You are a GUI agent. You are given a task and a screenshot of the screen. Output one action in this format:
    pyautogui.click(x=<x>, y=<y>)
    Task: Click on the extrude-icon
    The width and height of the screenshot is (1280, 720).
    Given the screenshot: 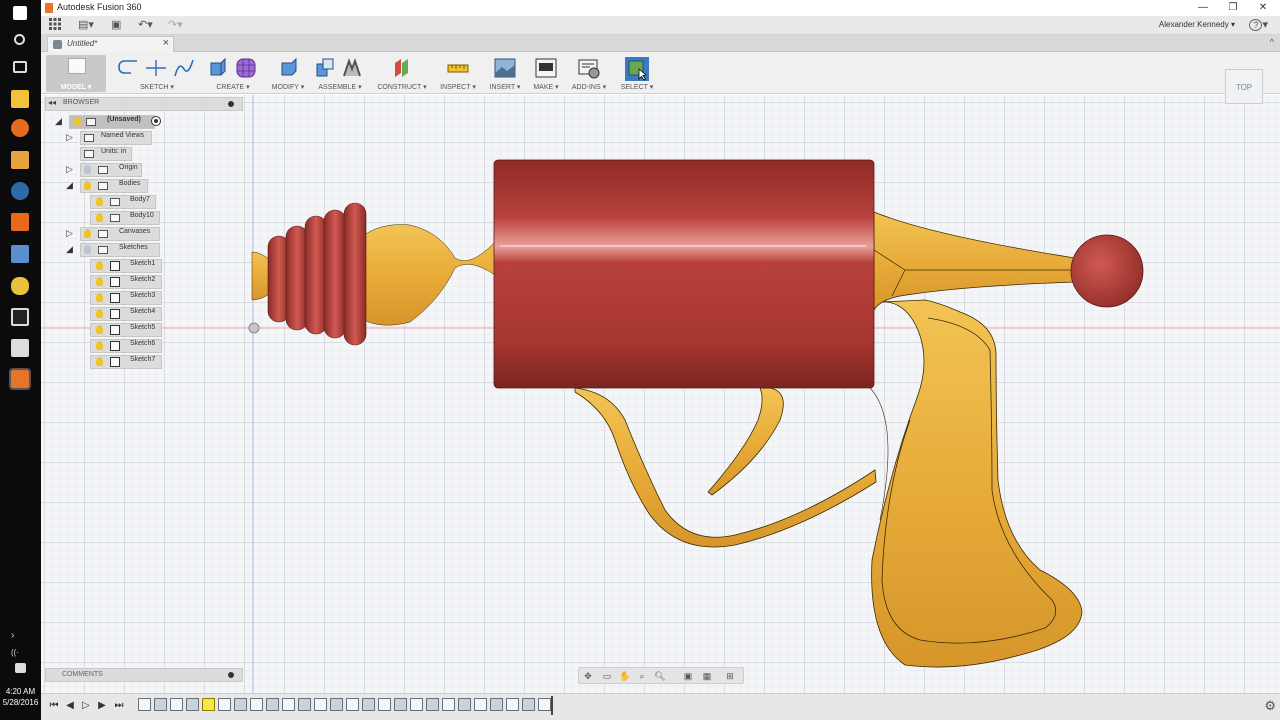 What is the action you would take?
    pyautogui.click(x=218, y=68)
    